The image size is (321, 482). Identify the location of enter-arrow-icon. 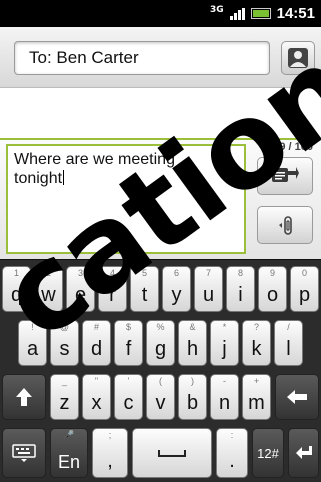
(303, 452).